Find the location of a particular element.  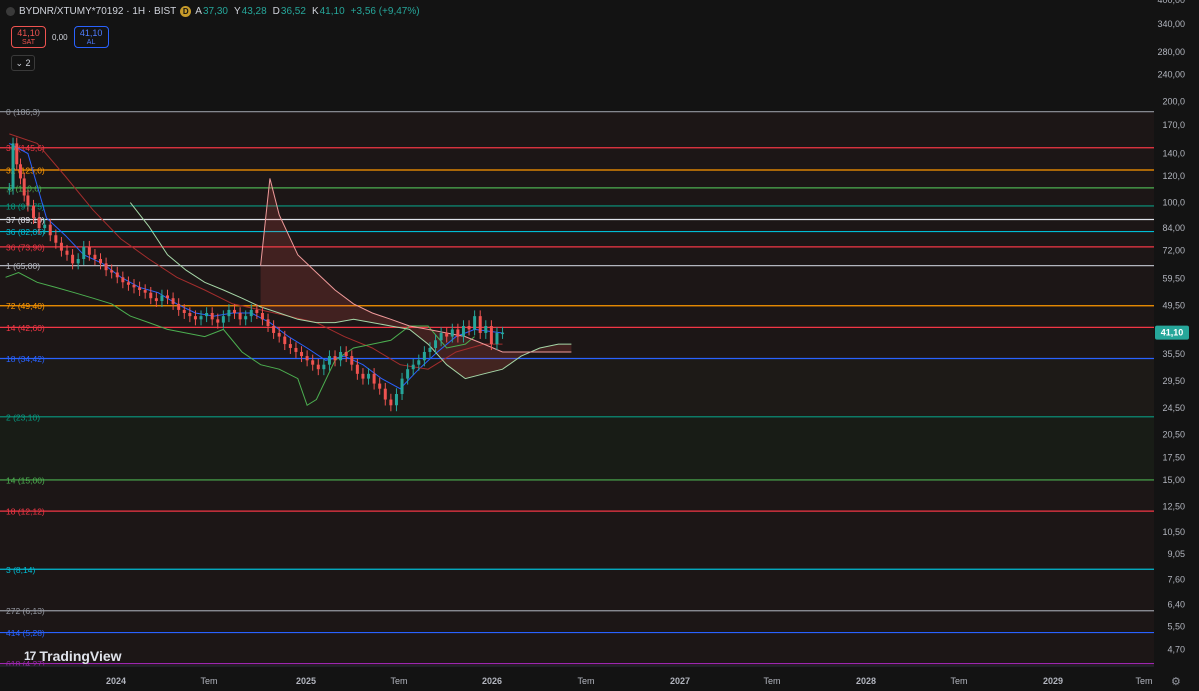

buy-button: 41,10 AL is located at coordinates (91, 37).